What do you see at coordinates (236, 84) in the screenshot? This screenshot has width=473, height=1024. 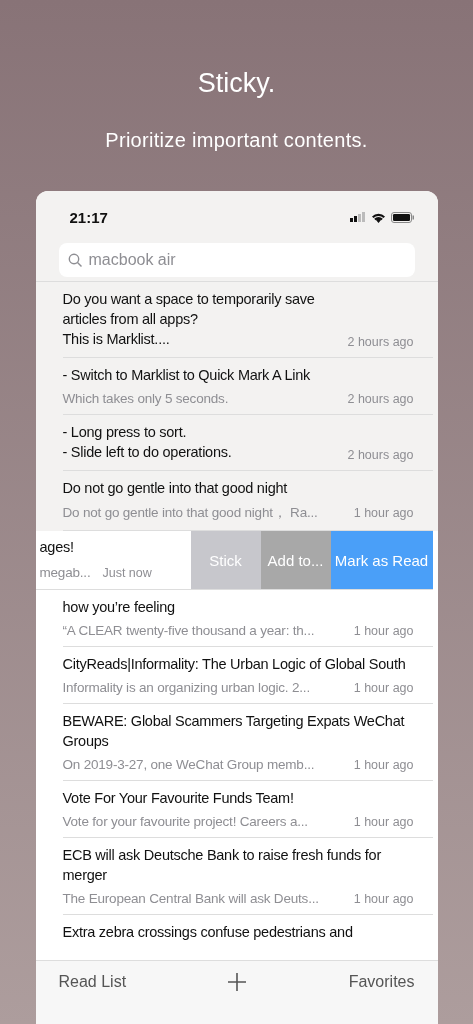 I see `headline: Sticky.` at bounding box center [236, 84].